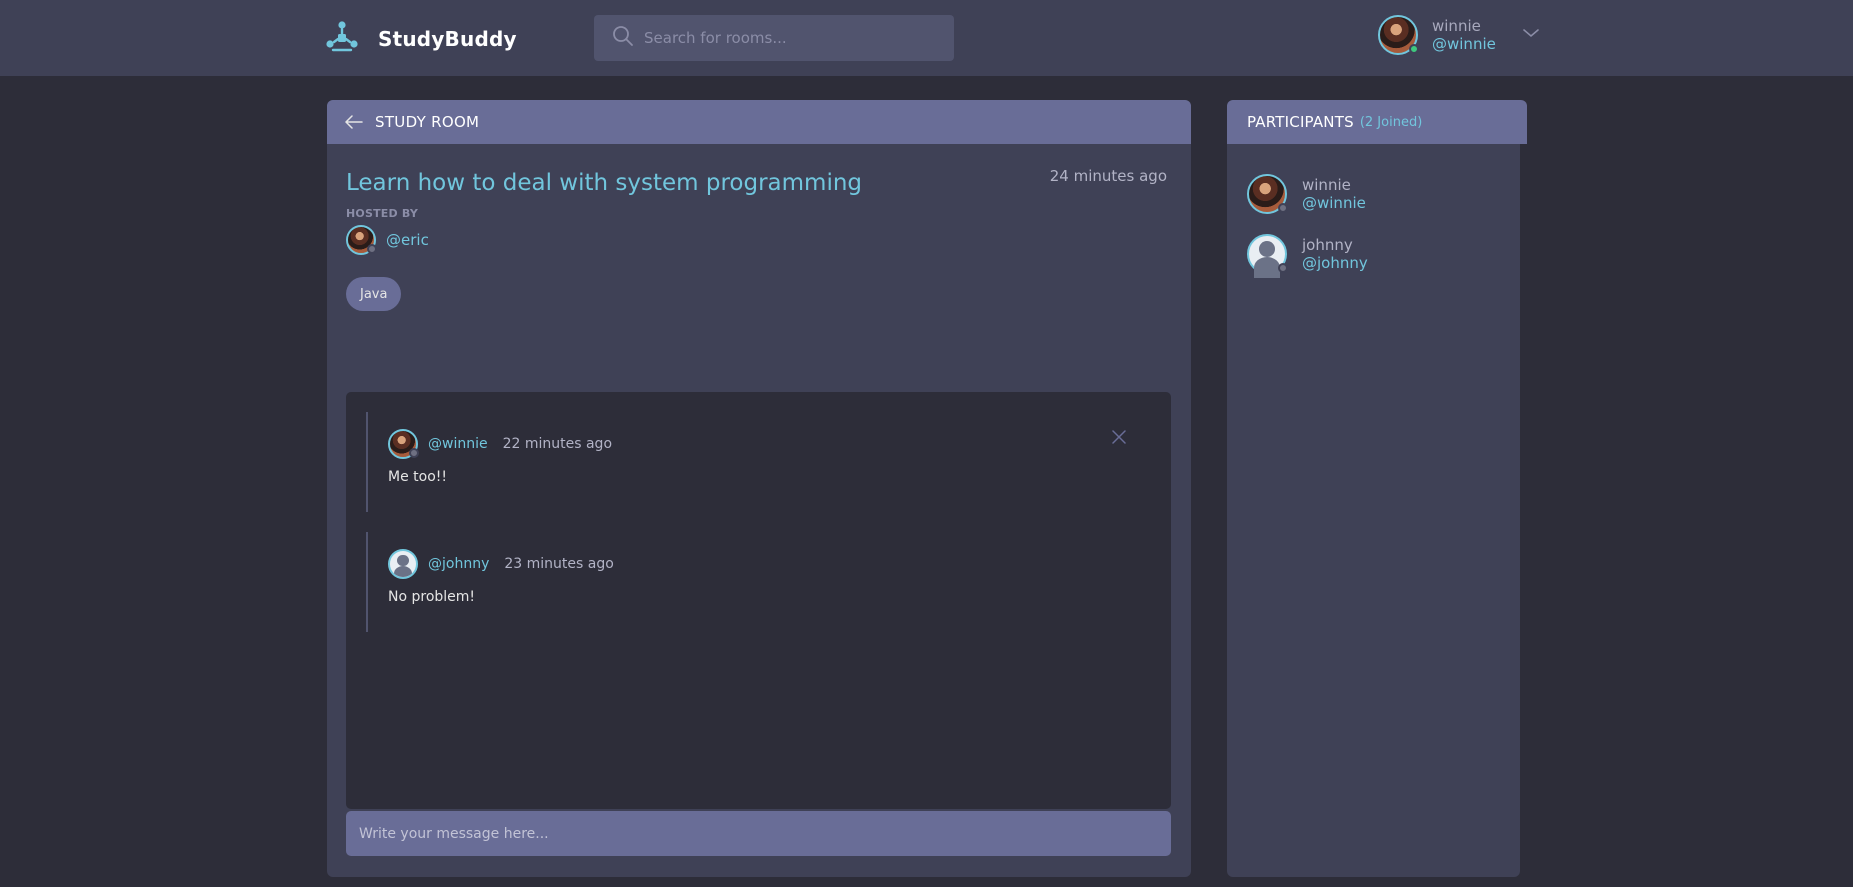  What do you see at coordinates (746, 582) in the screenshot?
I see `message-item: @johnny 23 minutes ago No problem!` at bounding box center [746, 582].